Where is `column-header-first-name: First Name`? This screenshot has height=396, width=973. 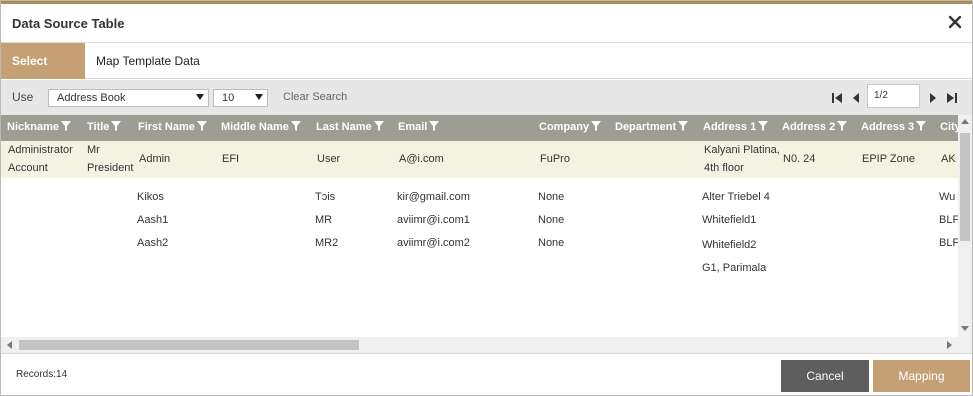 column-header-first-name: First Name is located at coordinates (172, 127).